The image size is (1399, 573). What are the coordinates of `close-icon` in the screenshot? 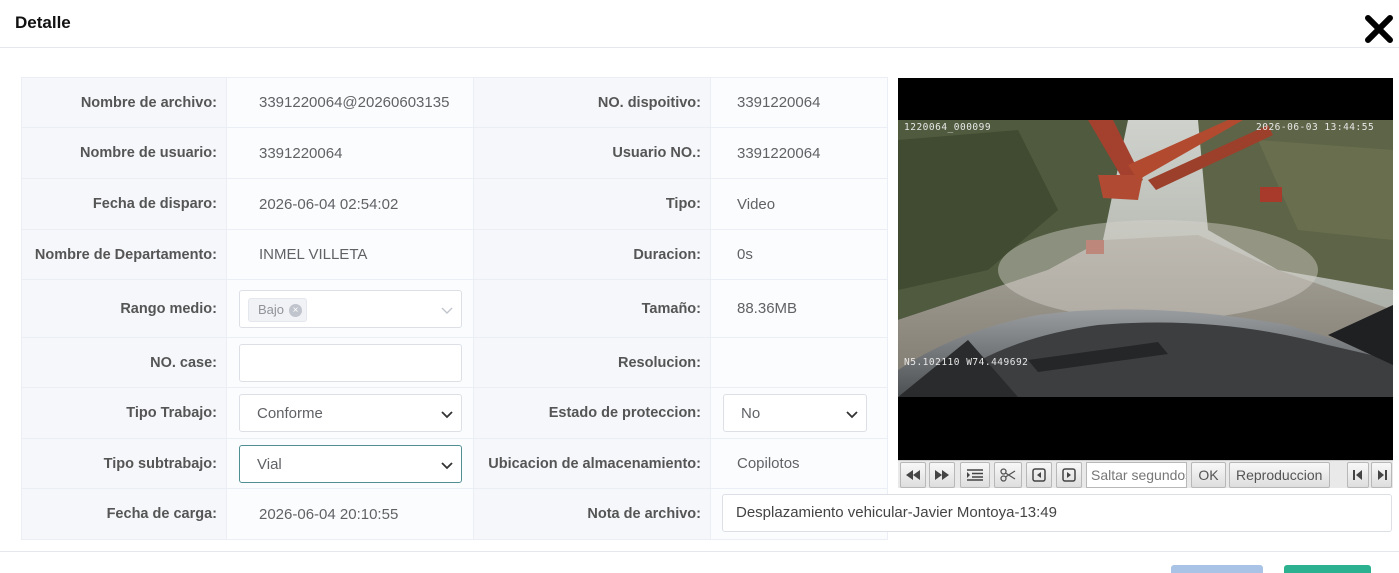 It's located at (1379, 29).